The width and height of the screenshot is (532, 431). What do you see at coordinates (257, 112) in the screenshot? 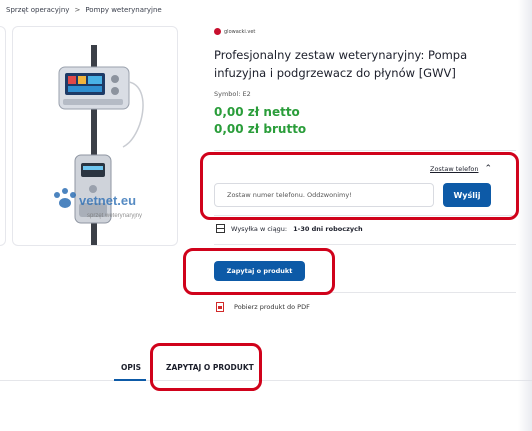
I see `price-net: 0,00 zł netto` at bounding box center [257, 112].